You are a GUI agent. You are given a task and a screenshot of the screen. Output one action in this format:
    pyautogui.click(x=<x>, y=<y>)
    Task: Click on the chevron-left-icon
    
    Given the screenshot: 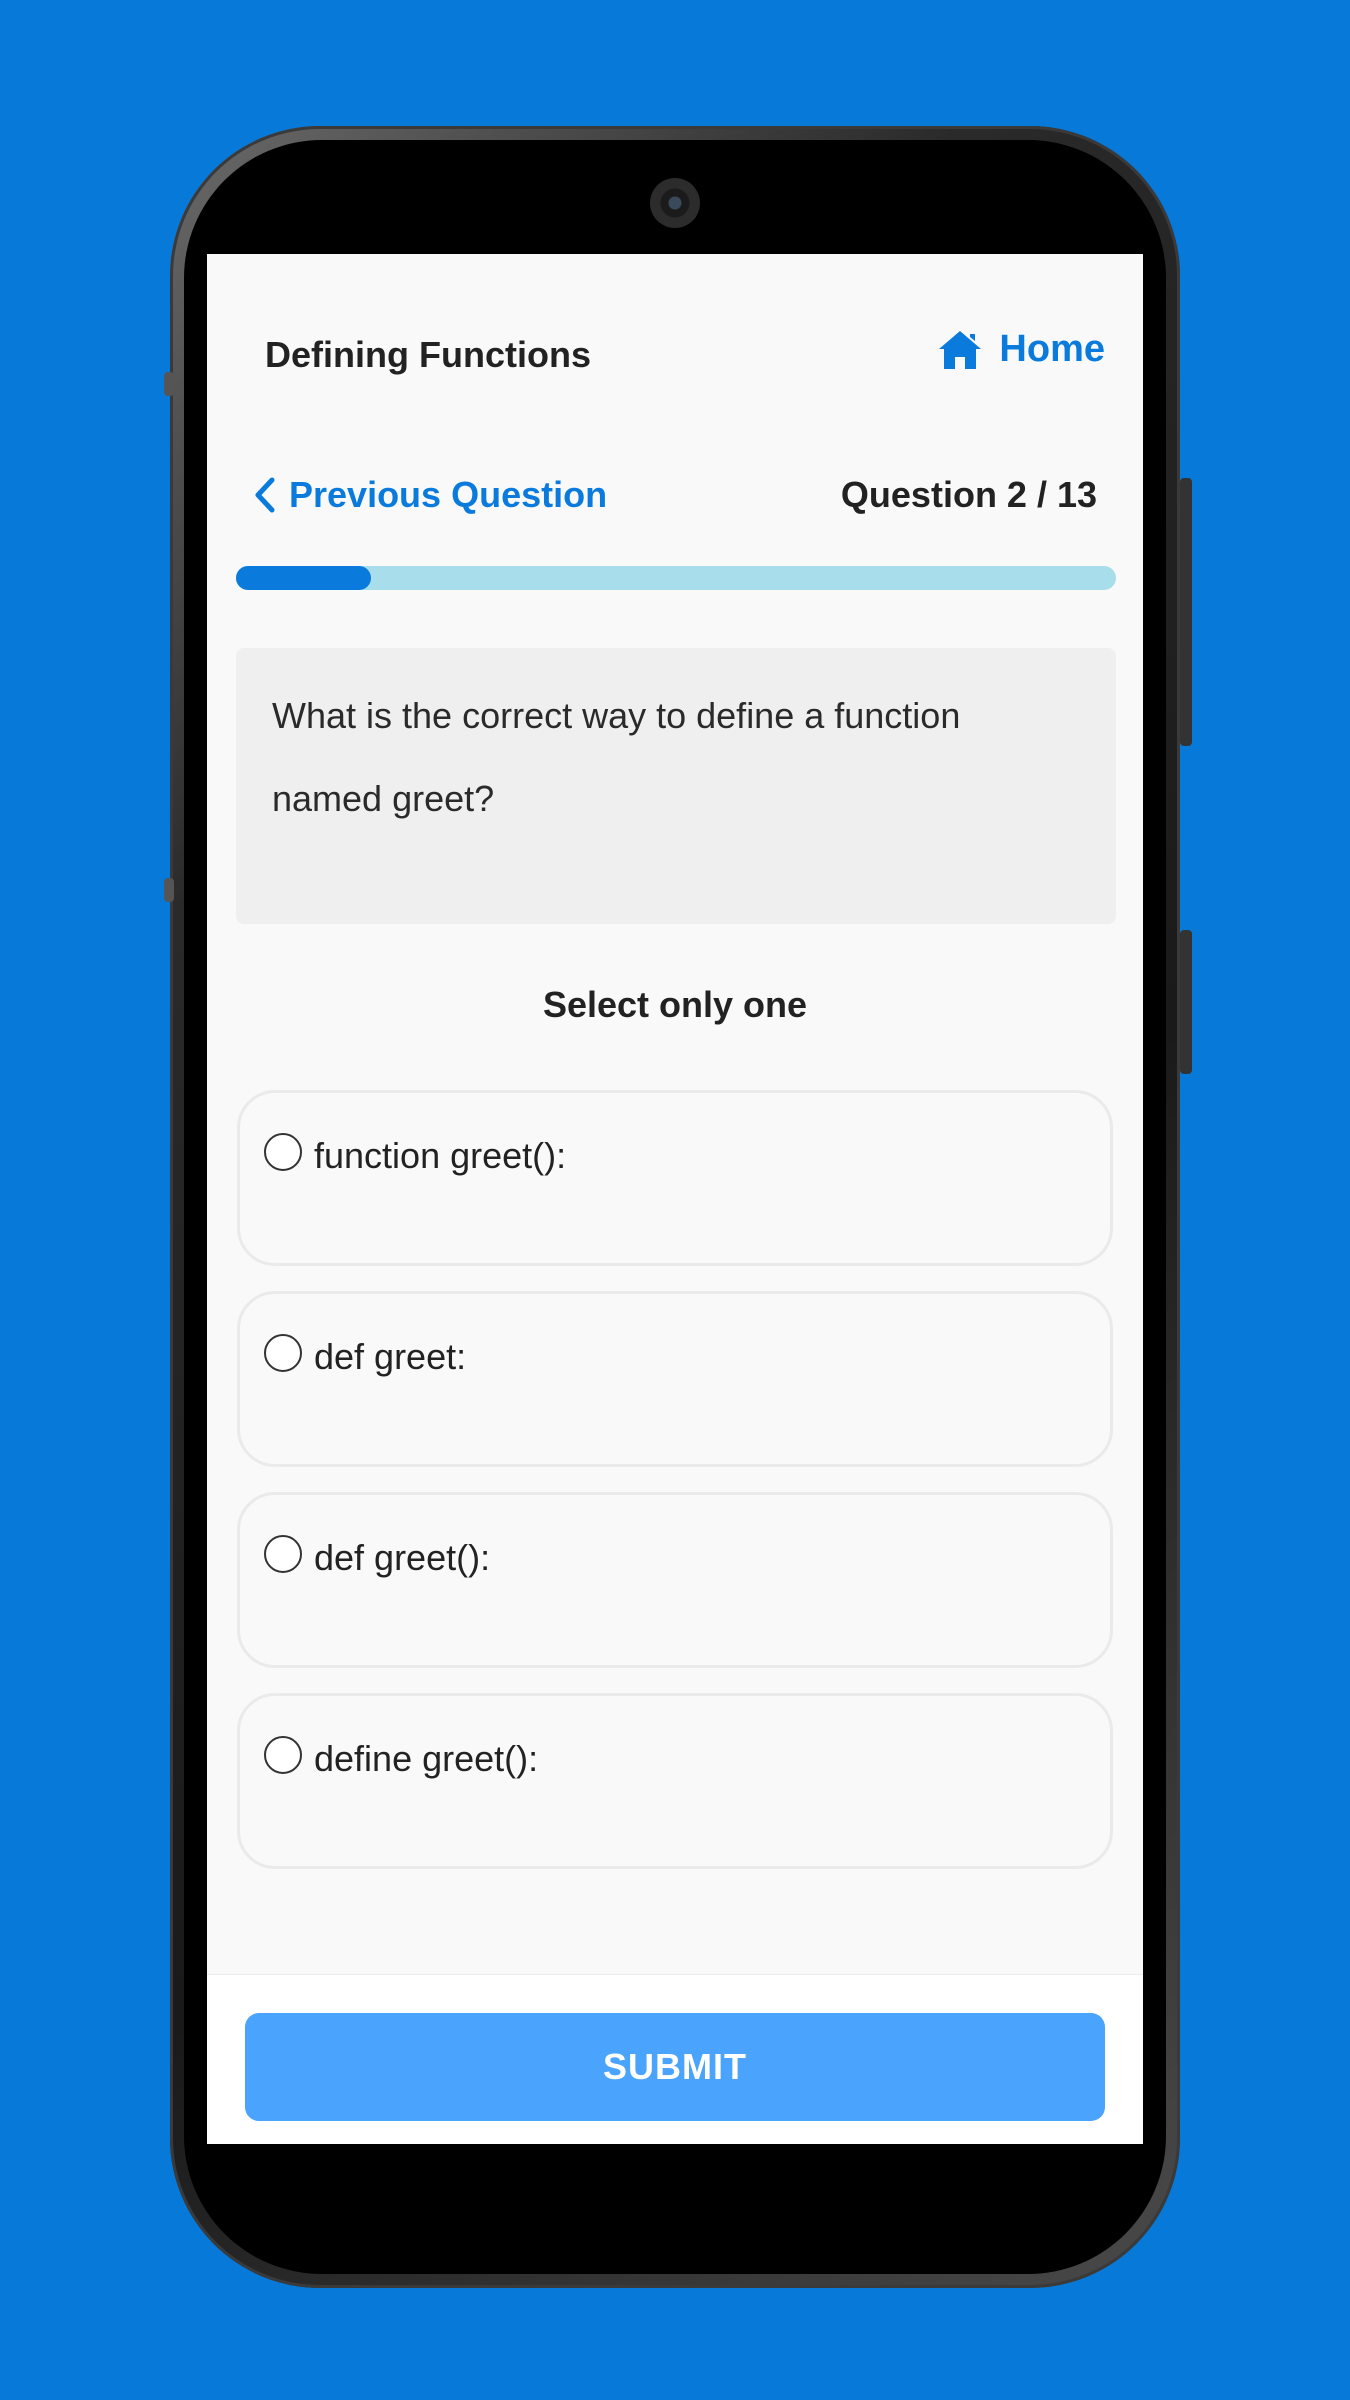 What is the action you would take?
    pyautogui.click(x=265, y=495)
    